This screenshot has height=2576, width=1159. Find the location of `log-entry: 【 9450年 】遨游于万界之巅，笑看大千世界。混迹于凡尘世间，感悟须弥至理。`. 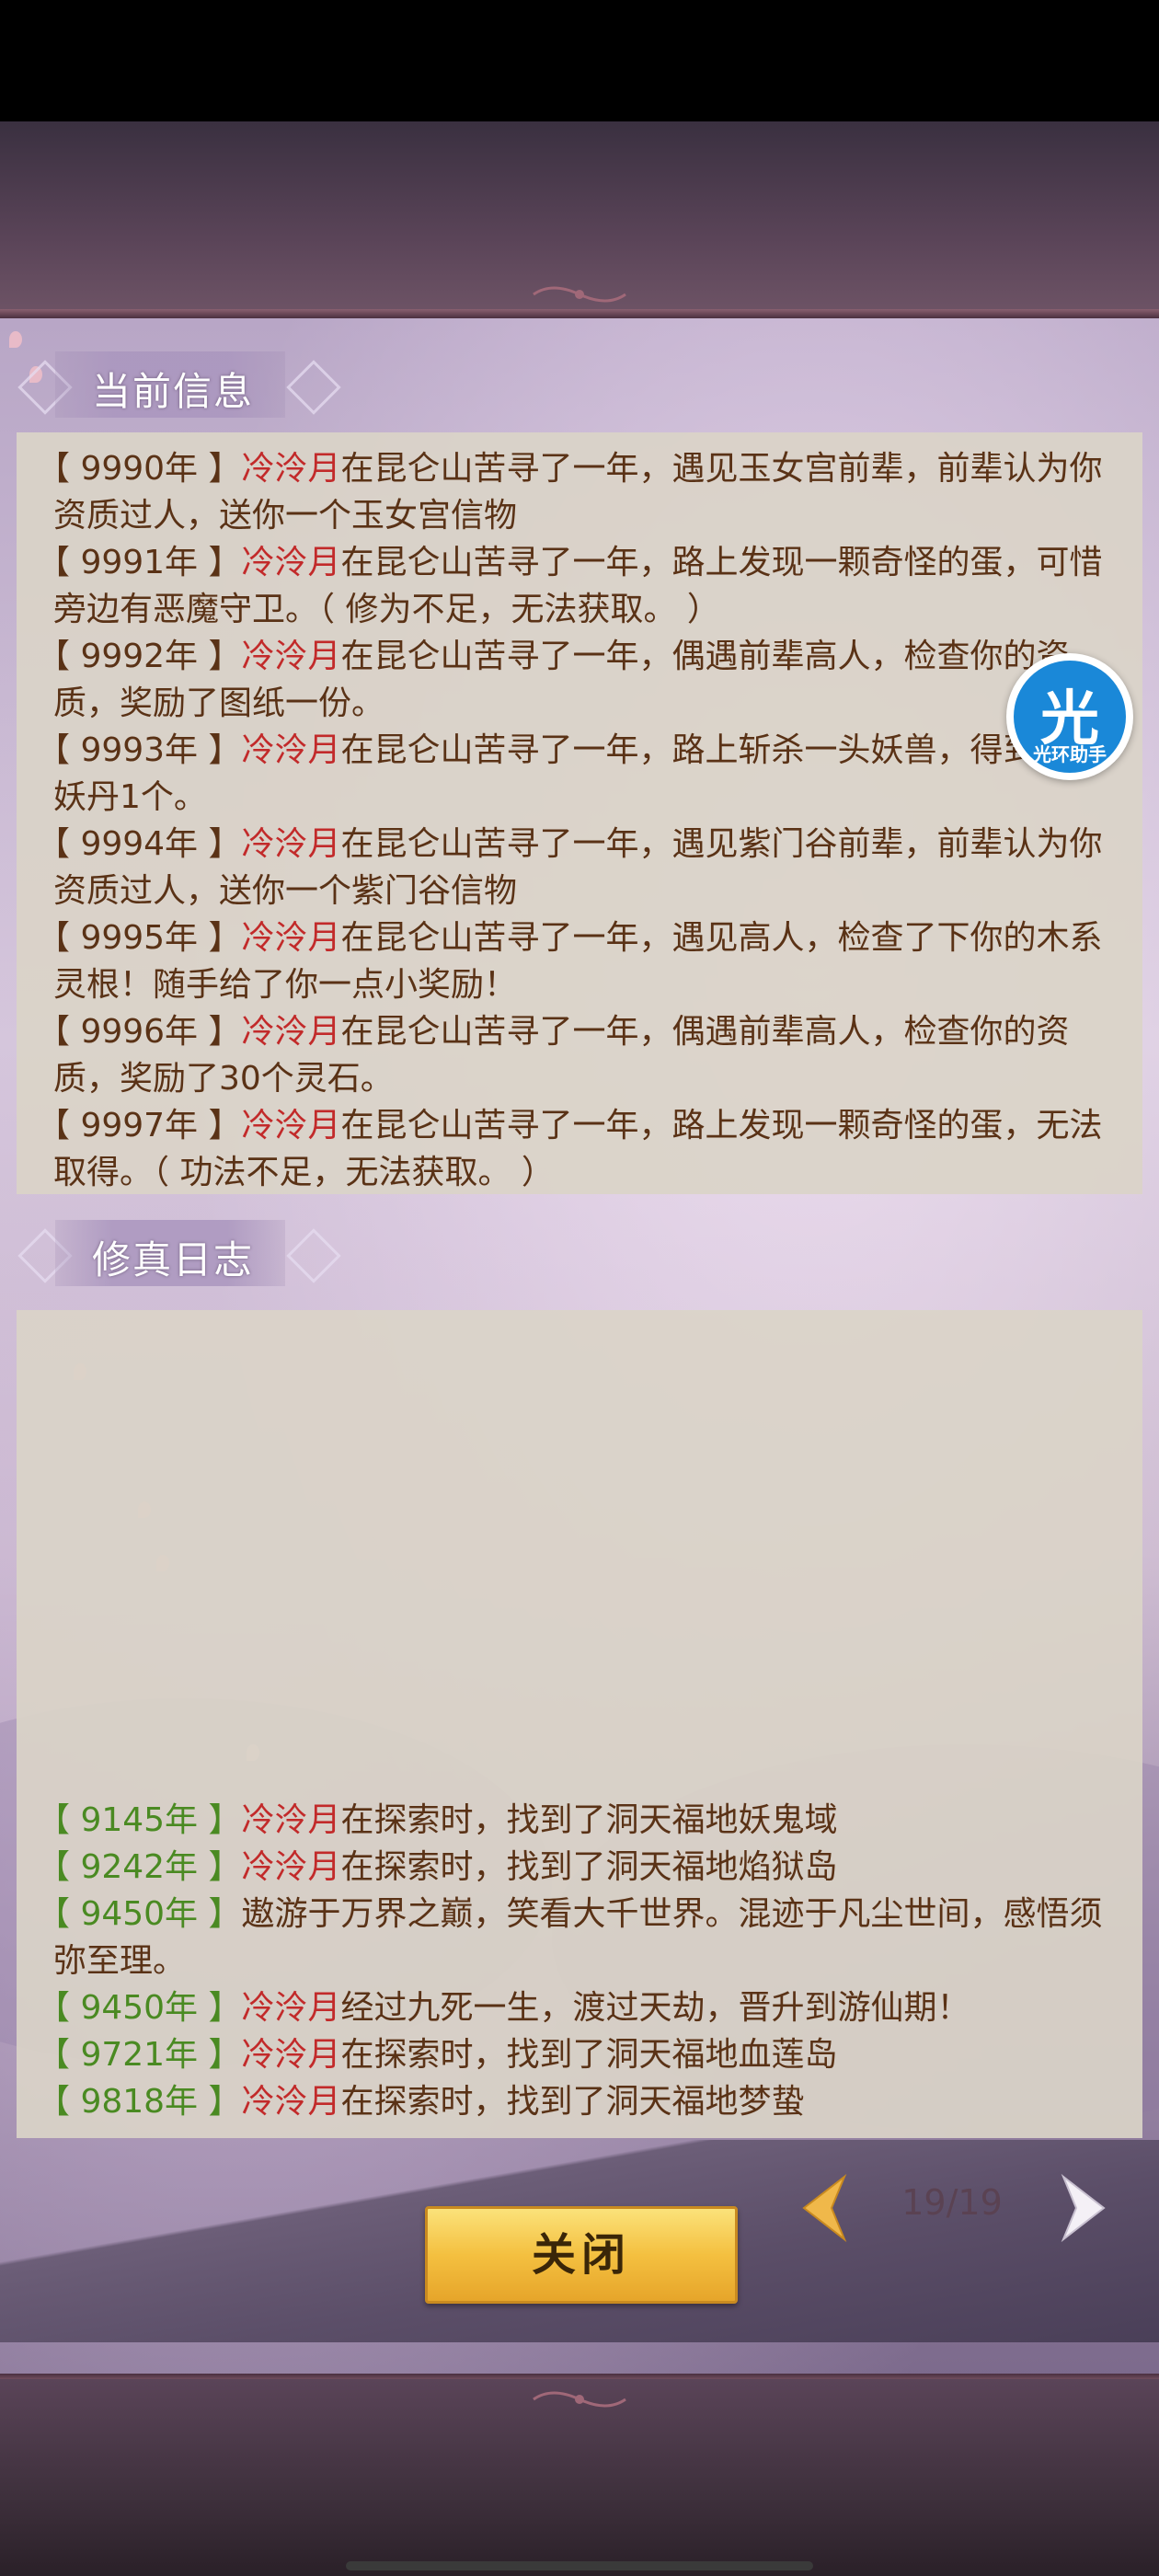

log-entry: 【 9450年 】遨游于万界之巅，笑看大千世界。混迹于凡尘世间，感悟须弥至理。 is located at coordinates (570, 1937).